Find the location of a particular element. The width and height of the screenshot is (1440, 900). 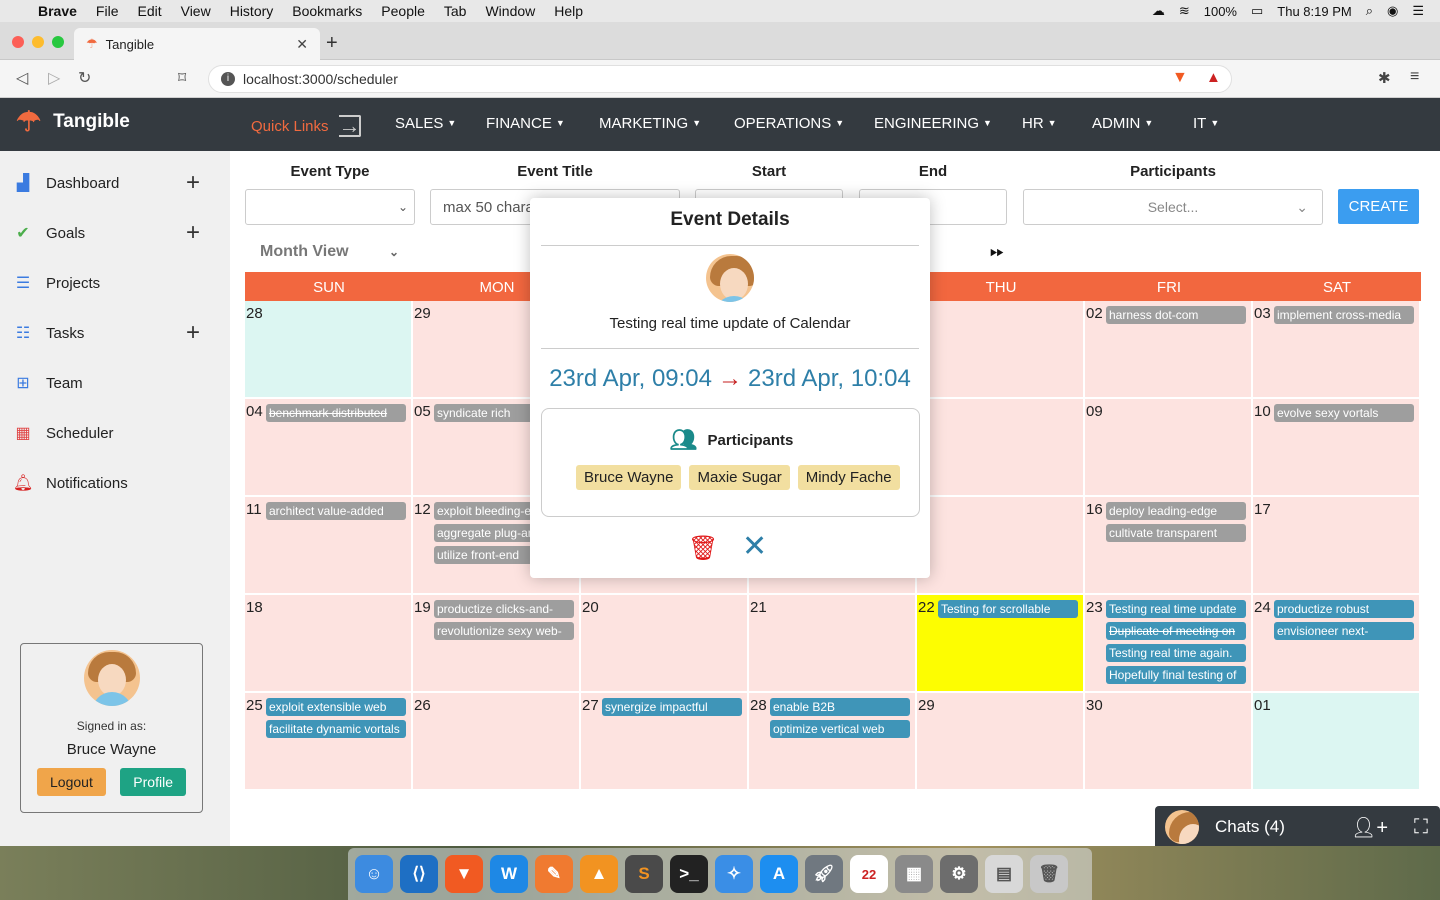

vlc-icon: ▲ is located at coordinates (599, 874).